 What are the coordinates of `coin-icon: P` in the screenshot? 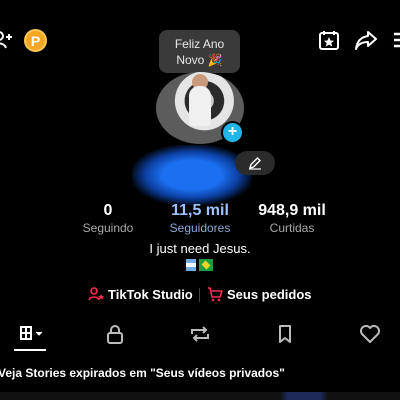 It's located at (35, 40).